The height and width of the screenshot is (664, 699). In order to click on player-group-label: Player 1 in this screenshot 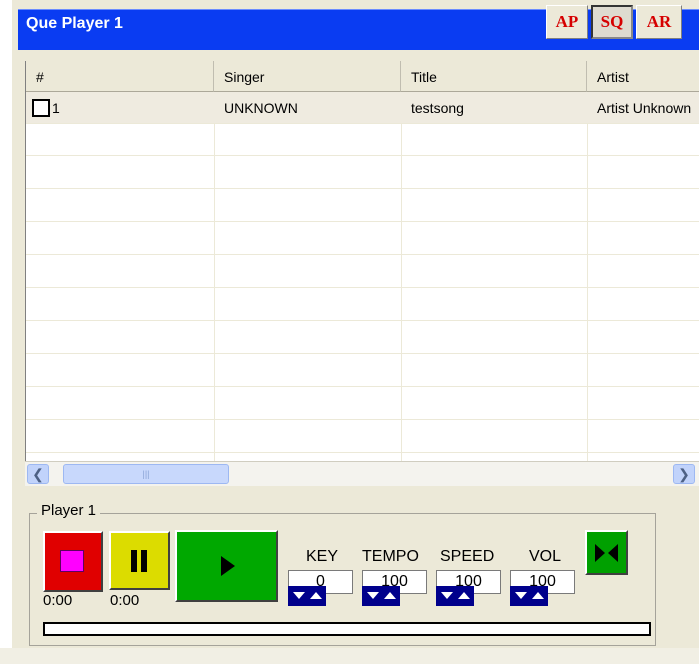, I will do `click(69, 510)`.